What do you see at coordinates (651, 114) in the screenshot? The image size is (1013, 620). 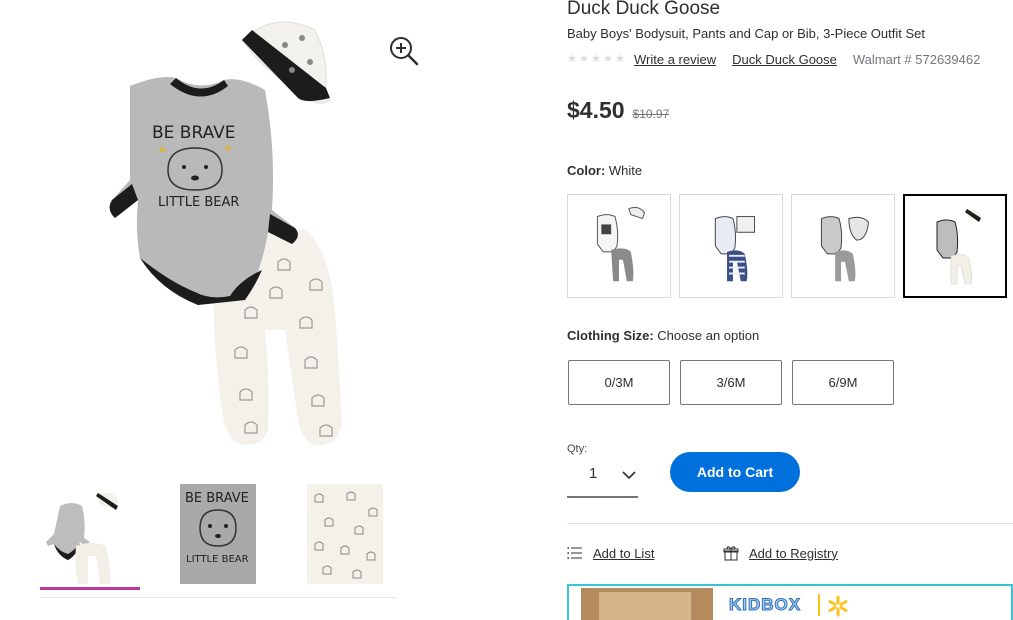 I see `was-price: $10.97` at bounding box center [651, 114].